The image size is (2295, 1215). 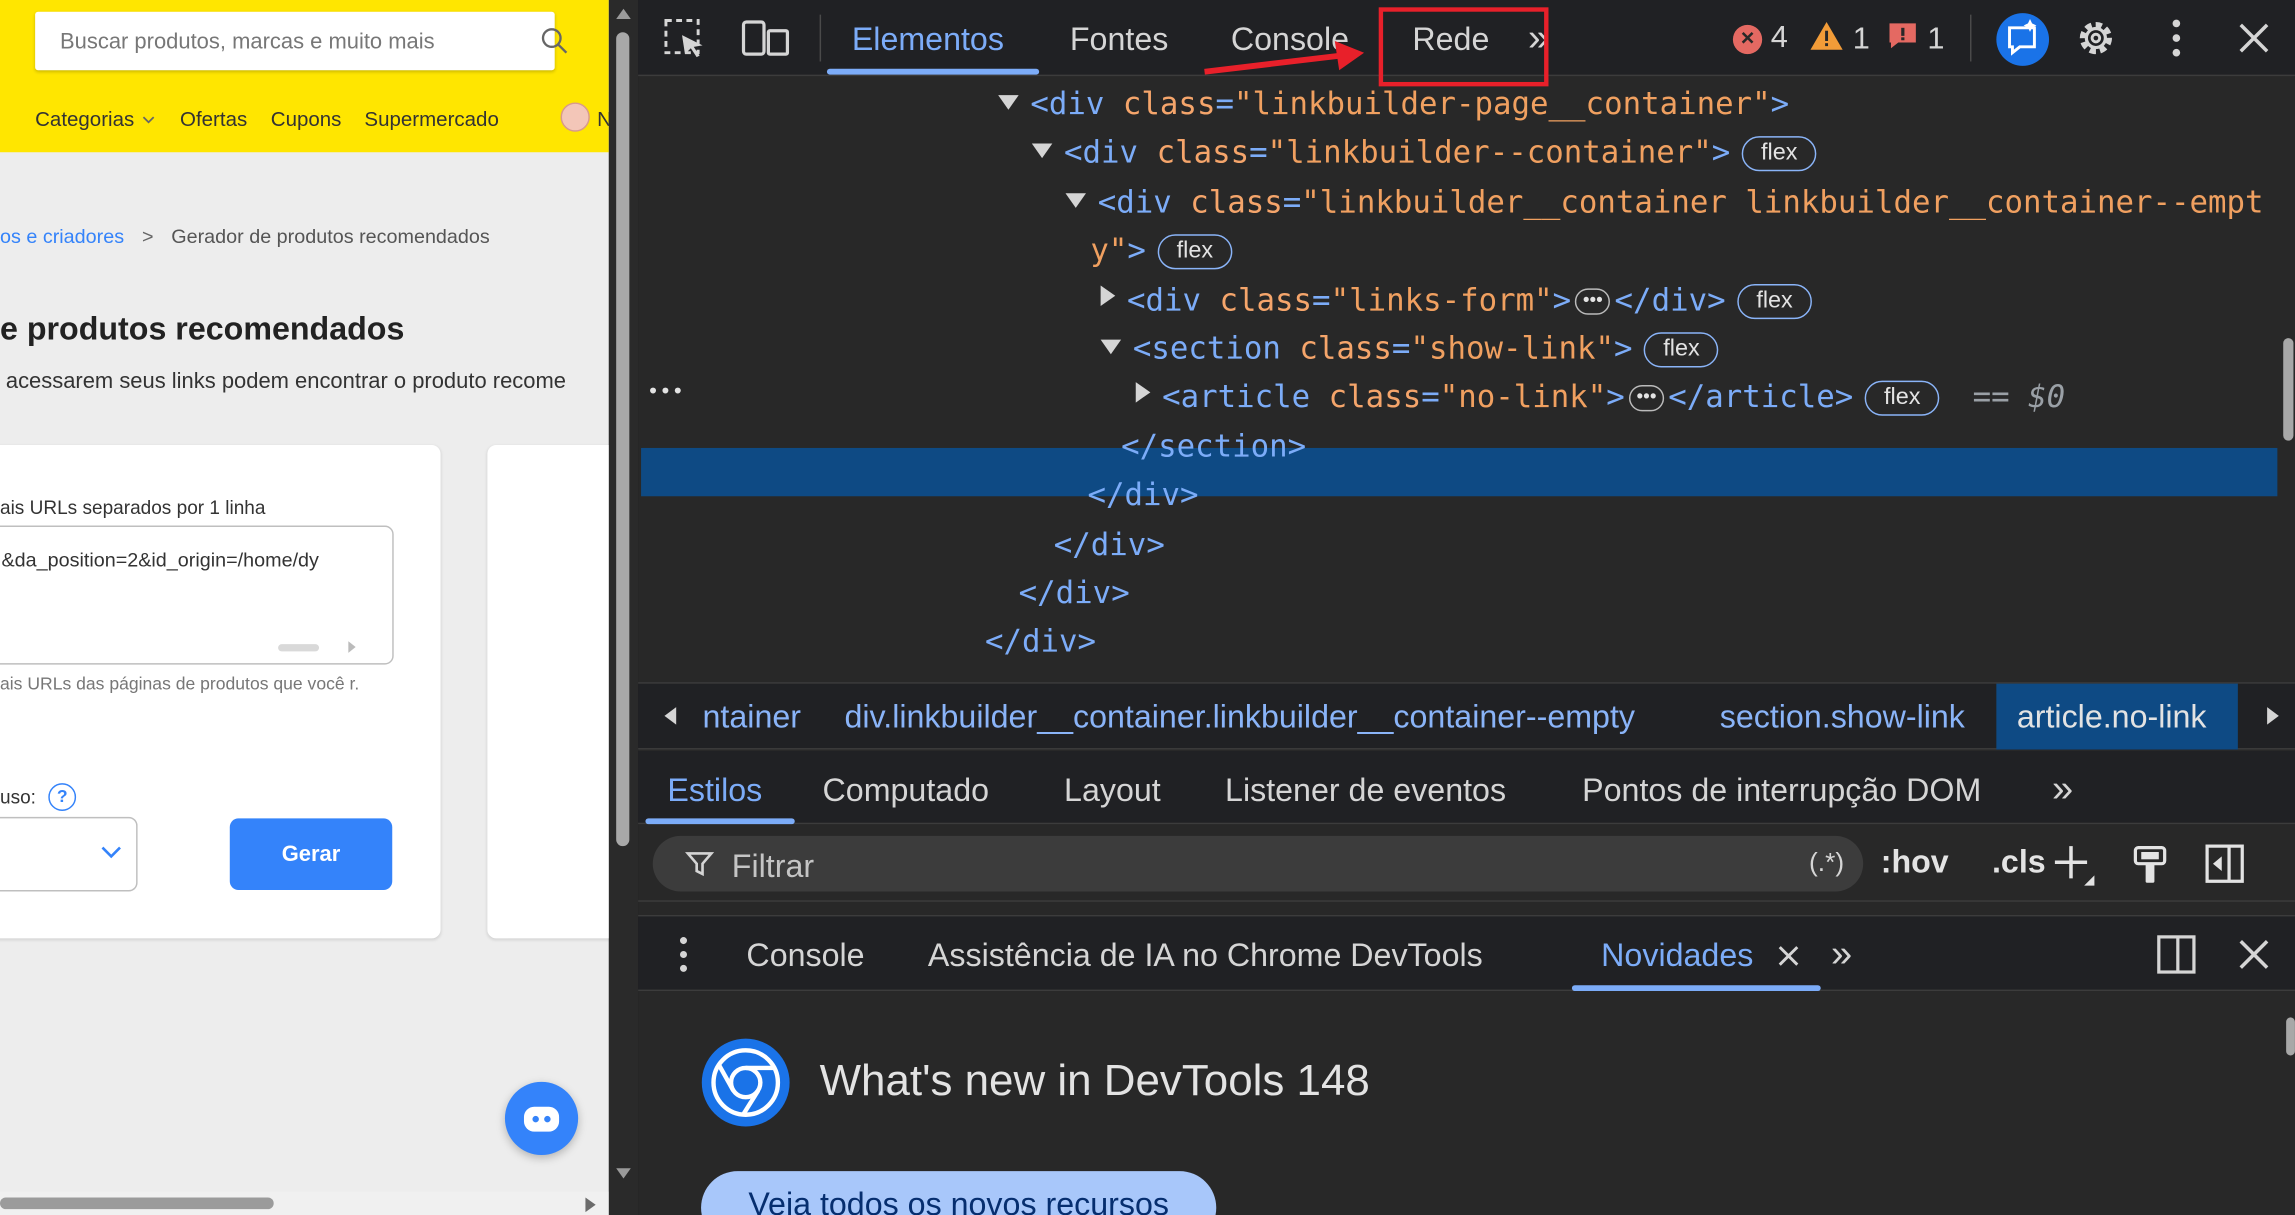 What do you see at coordinates (301, 41) in the screenshot?
I see `search-input: Buscar produtos, marcas e muito mais` at bounding box center [301, 41].